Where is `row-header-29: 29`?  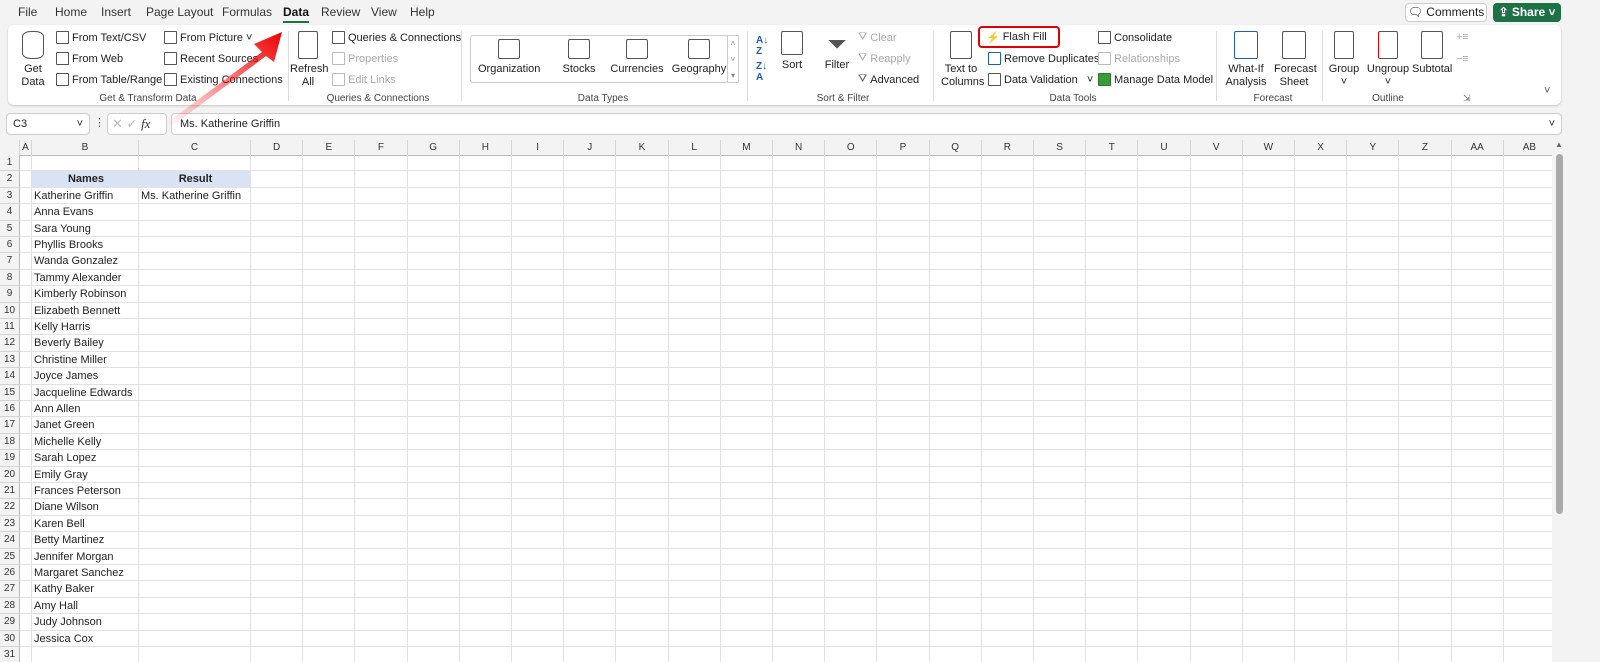
row-header-29: 29 is located at coordinates (10, 622).